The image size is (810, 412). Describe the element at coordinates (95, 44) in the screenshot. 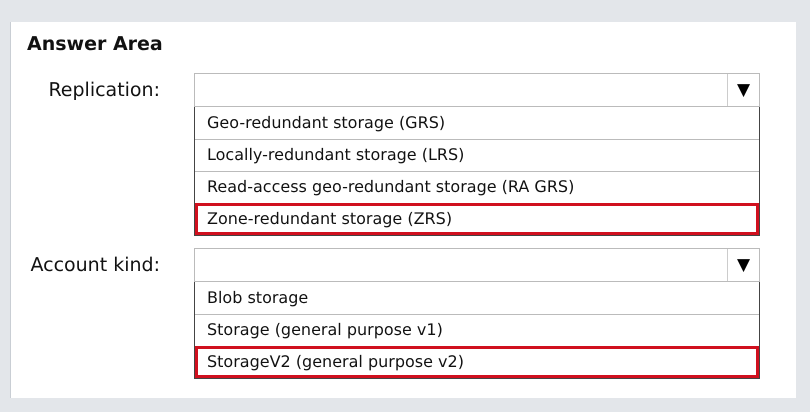

I see `answer-area-title: Answer Area` at that location.